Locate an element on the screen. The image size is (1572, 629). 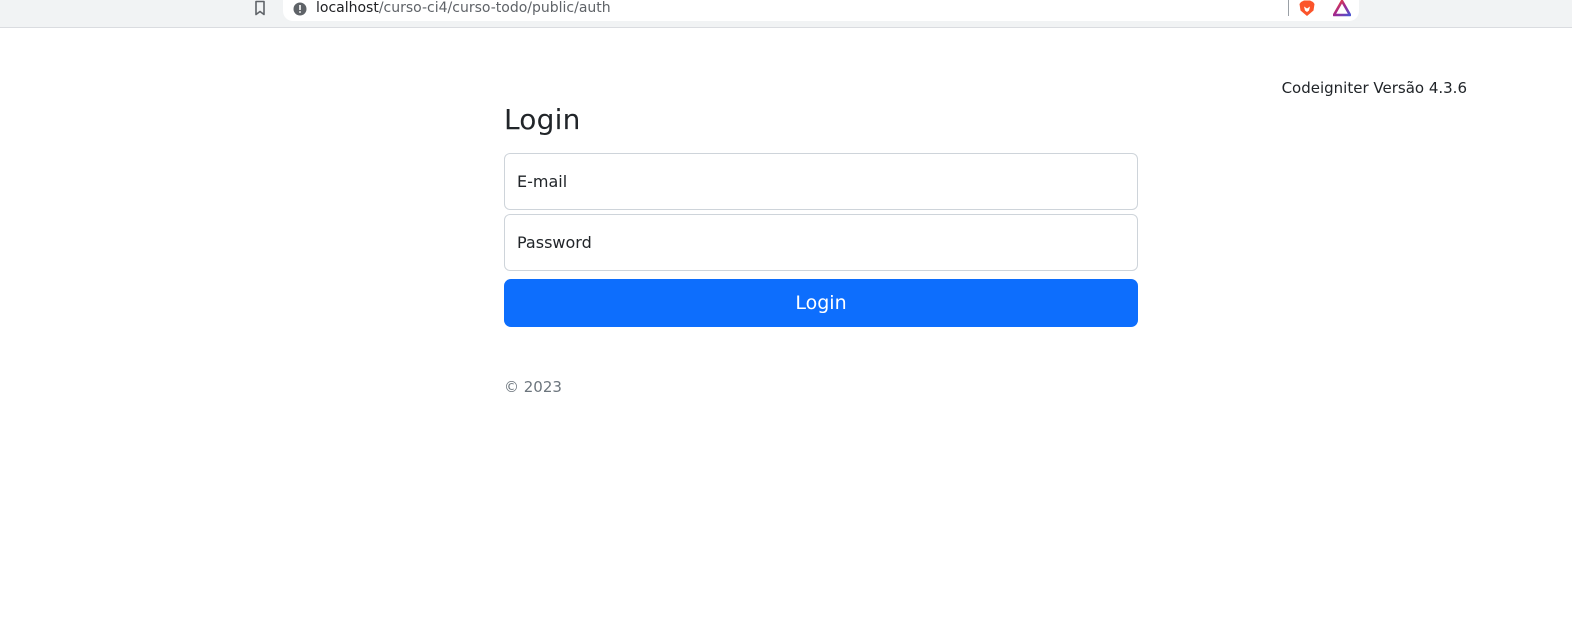
info-icon is located at coordinates (300, 8).